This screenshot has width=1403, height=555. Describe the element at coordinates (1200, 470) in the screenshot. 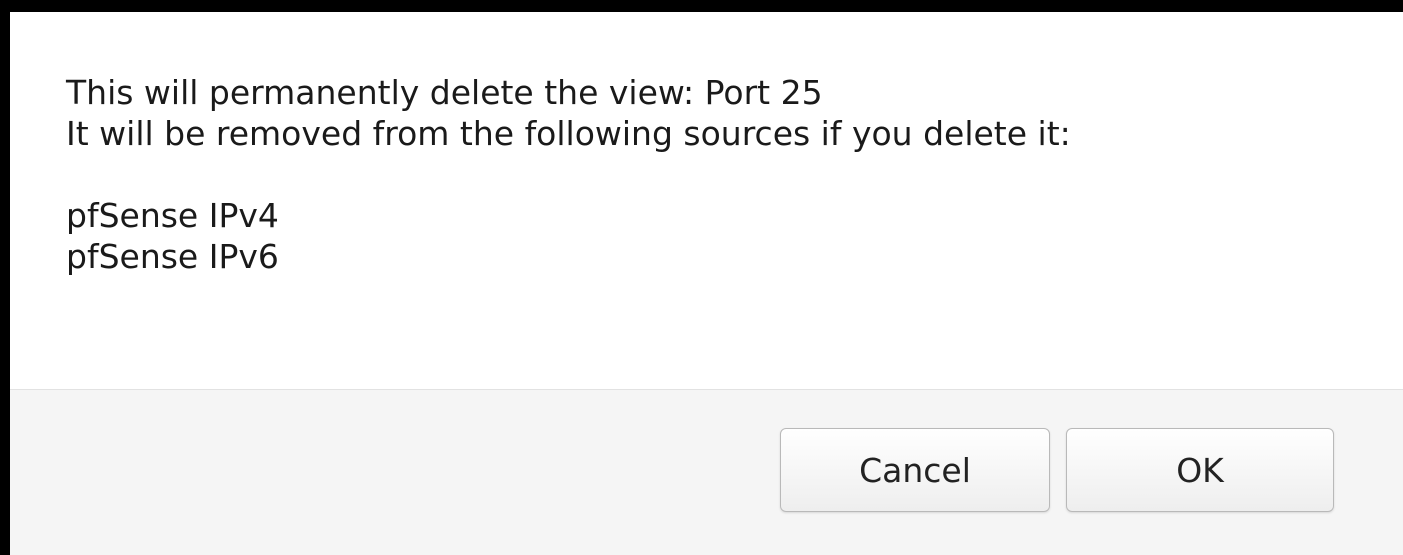

I see `ok-button: OK` at that location.